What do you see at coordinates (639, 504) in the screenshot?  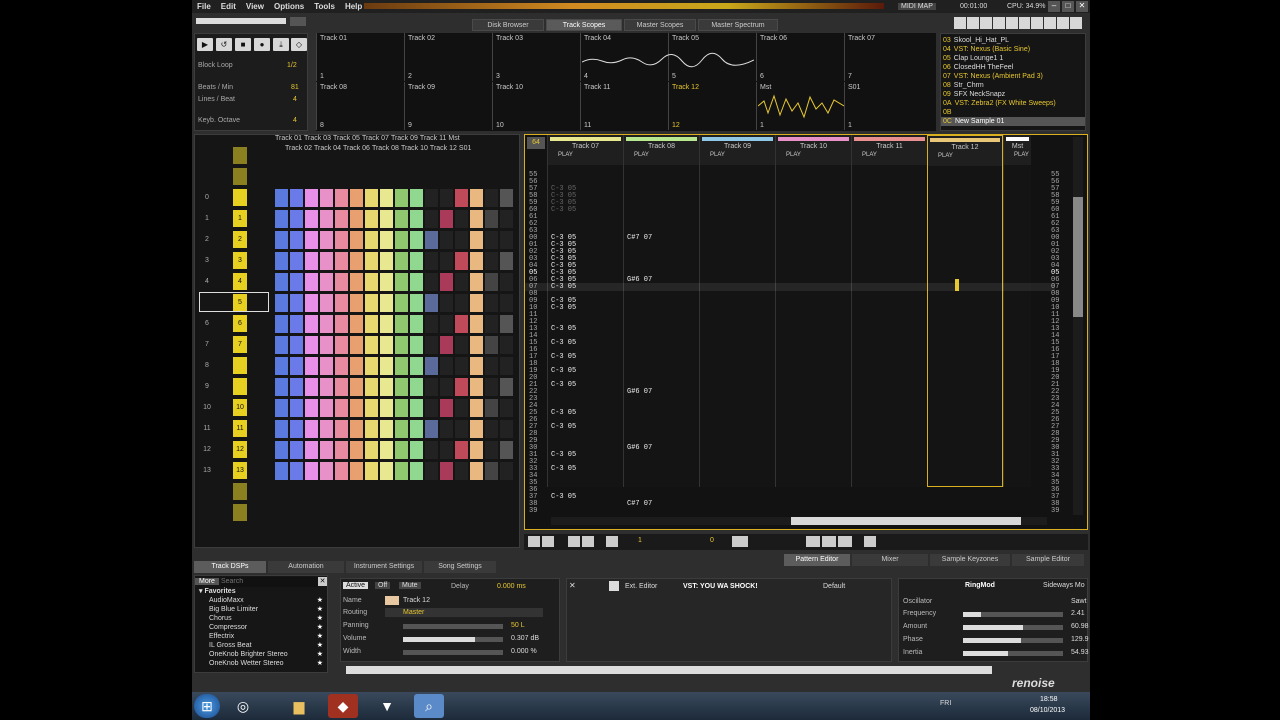 I see `note-cell: C#7 07` at bounding box center [639, 504].